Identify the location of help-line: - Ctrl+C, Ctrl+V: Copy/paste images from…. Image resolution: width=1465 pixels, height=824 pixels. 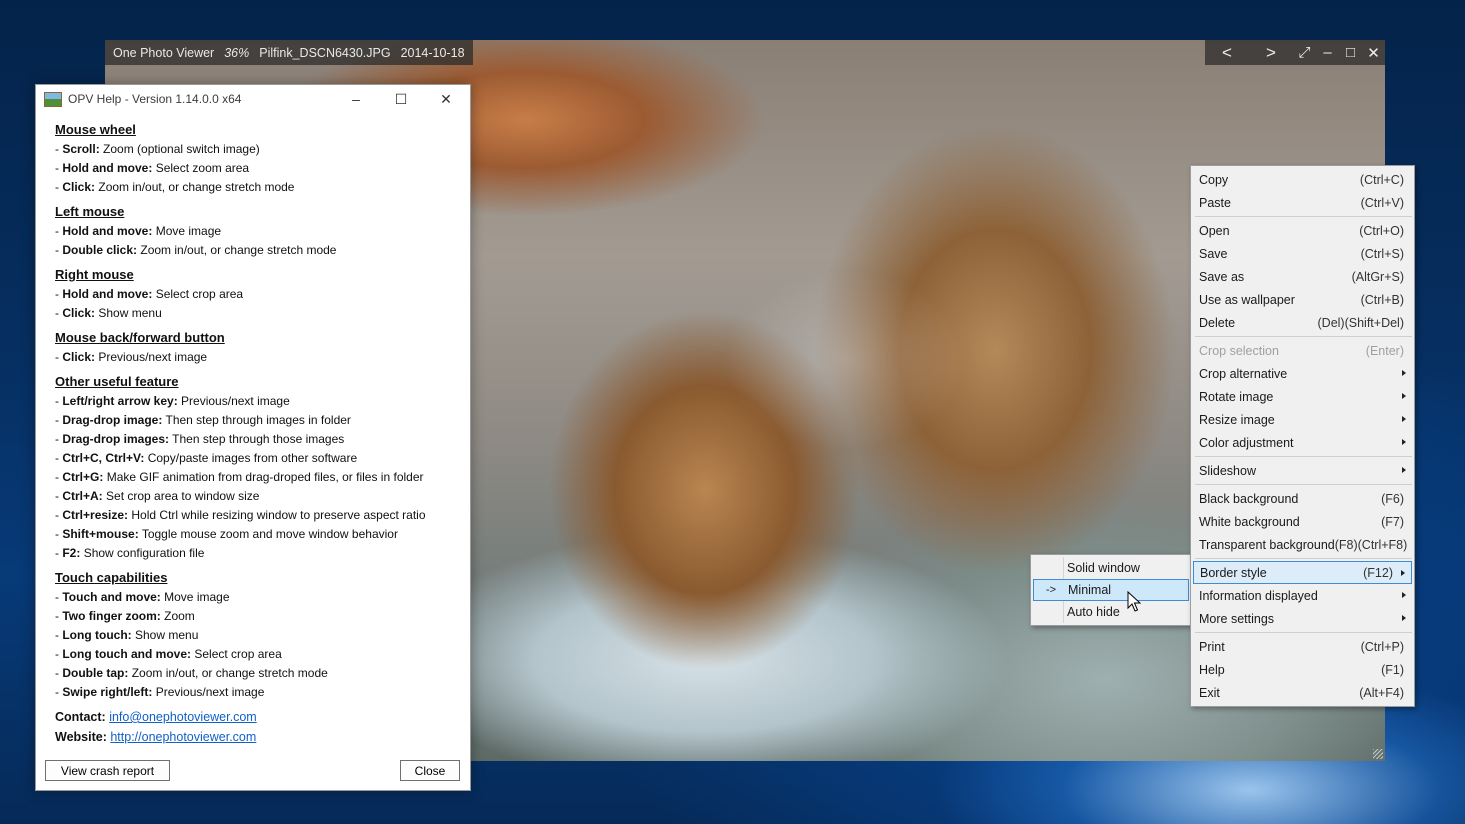
(253, 458).